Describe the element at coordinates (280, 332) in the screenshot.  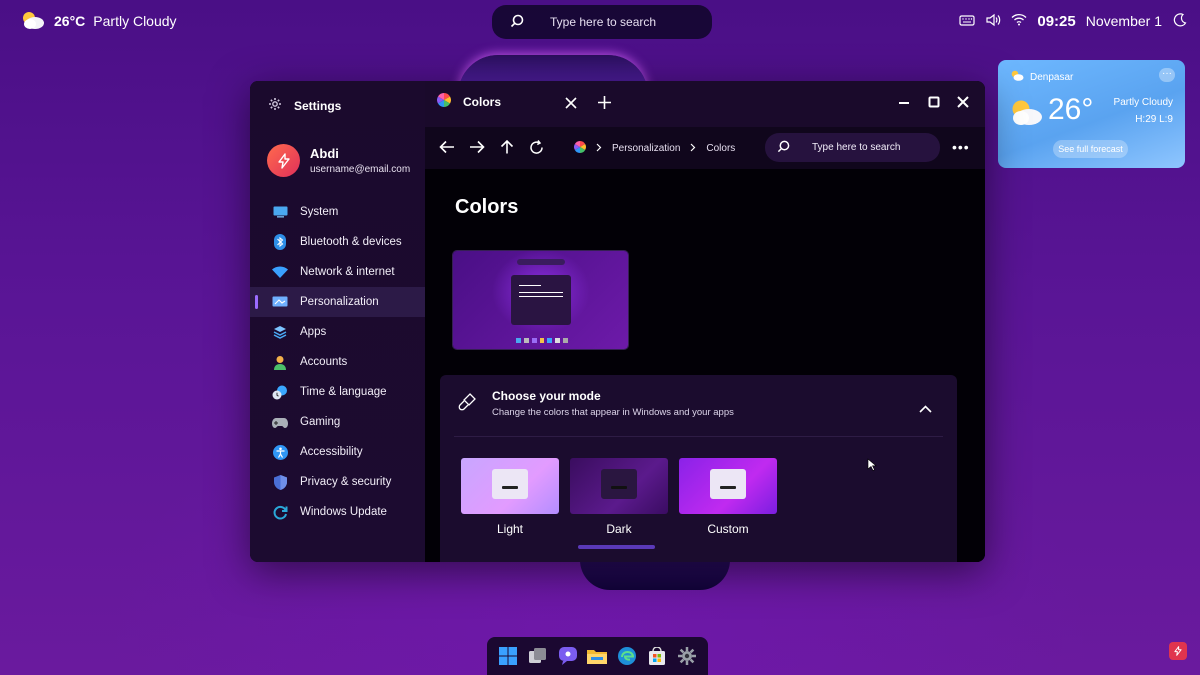
I see `apps-stack-icon` at that location.